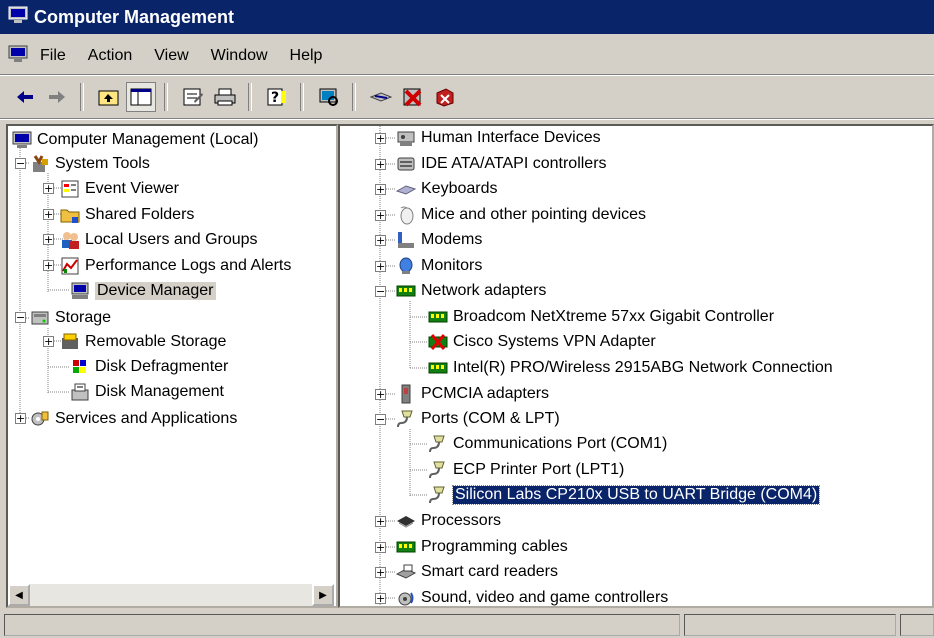 This screenshot has height=638, width=934. What do you see at coordinates (406, 240) in the screenshot?
I see `modem-icon` at bounding box center [406, 240].